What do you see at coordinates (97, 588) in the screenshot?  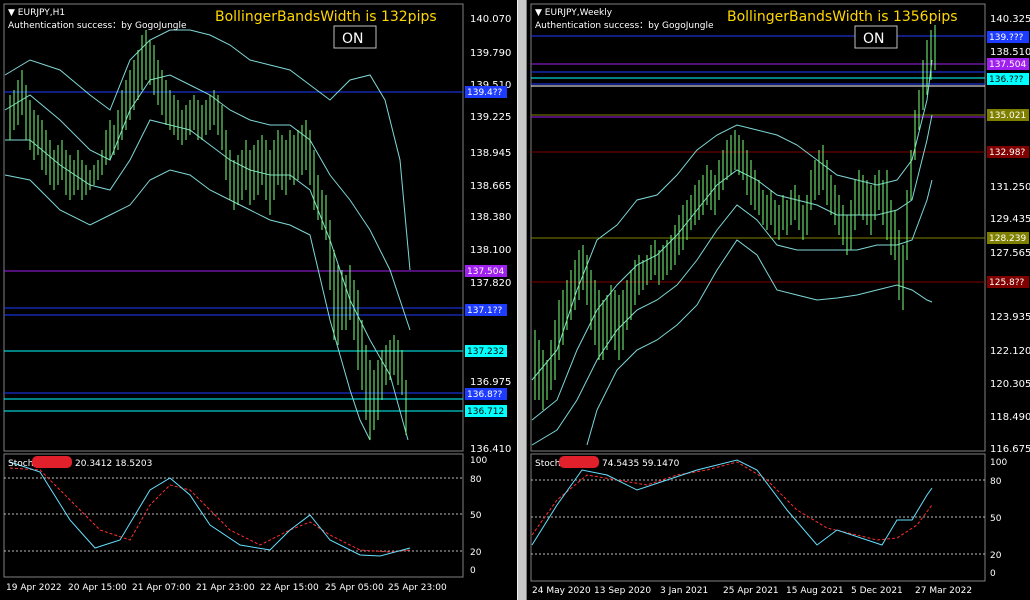 I see `svg-text: 20 Apr 15:00` at bounding box center [97, 588].